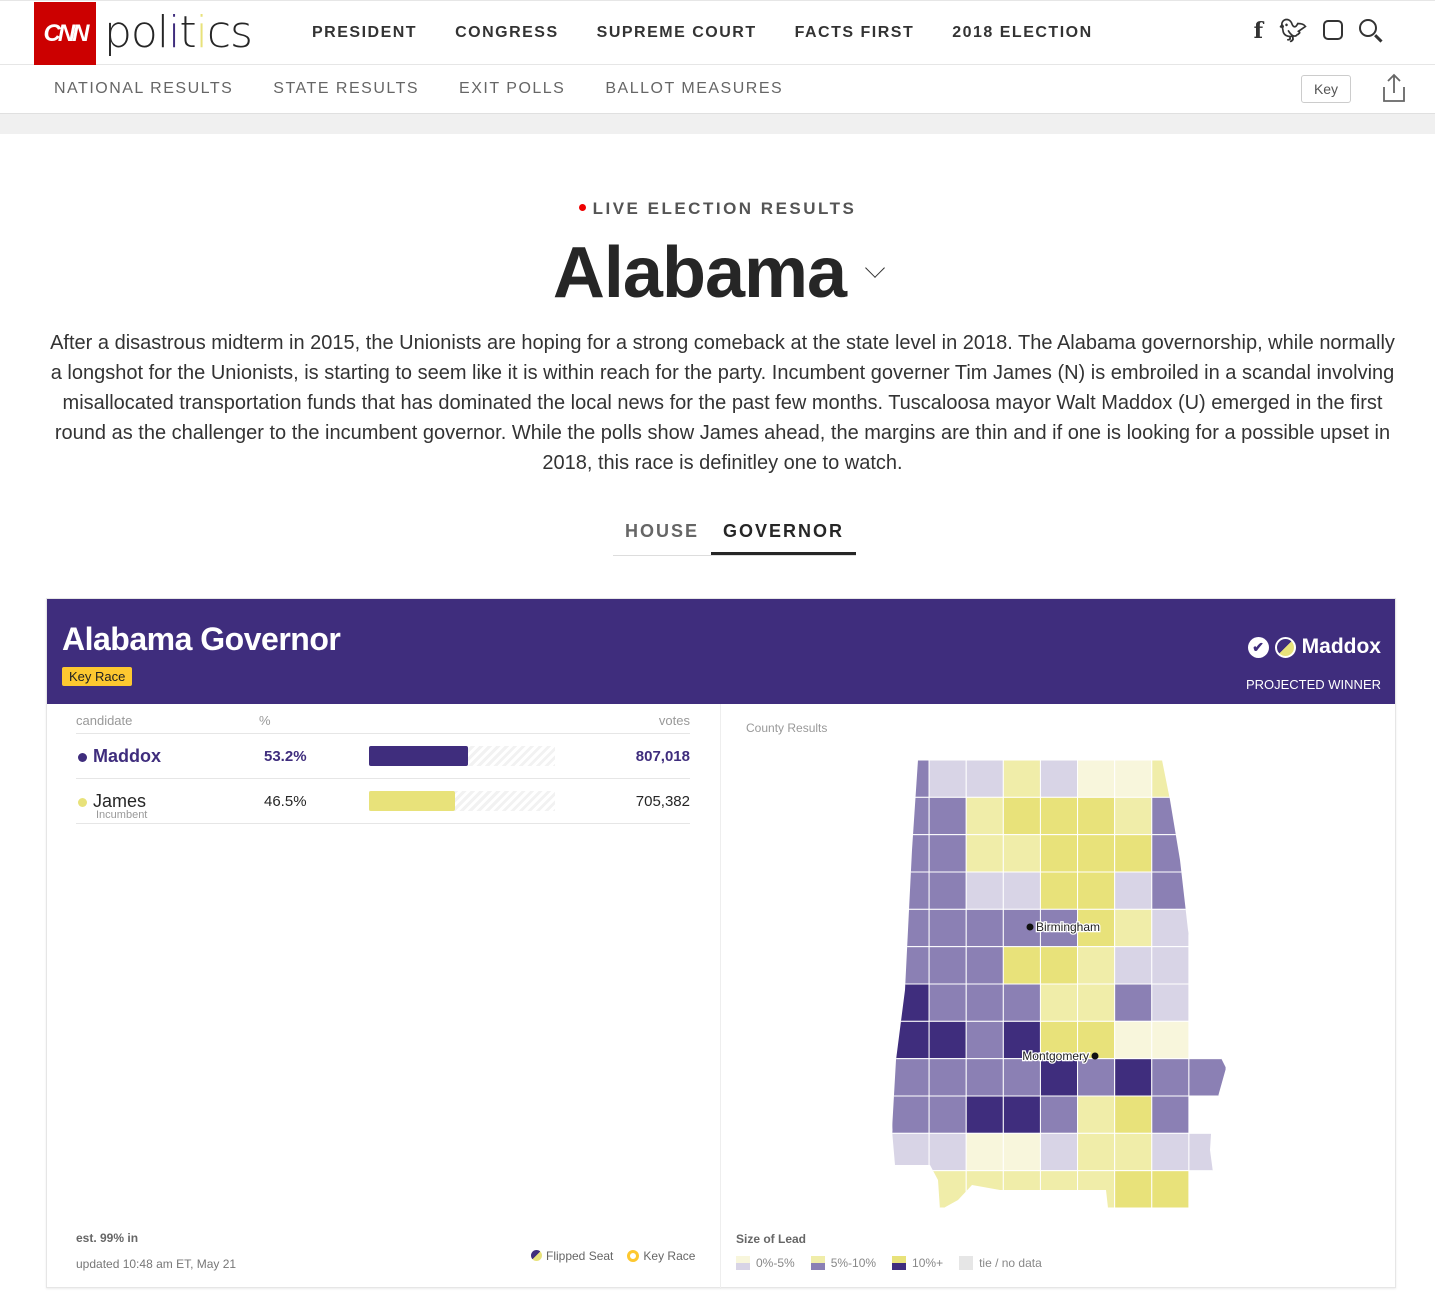  What do you see at coordinates (1055, 1056) in the screenshot?
I see `city-label: Montgomery` at bounding box center [1055, 1056].